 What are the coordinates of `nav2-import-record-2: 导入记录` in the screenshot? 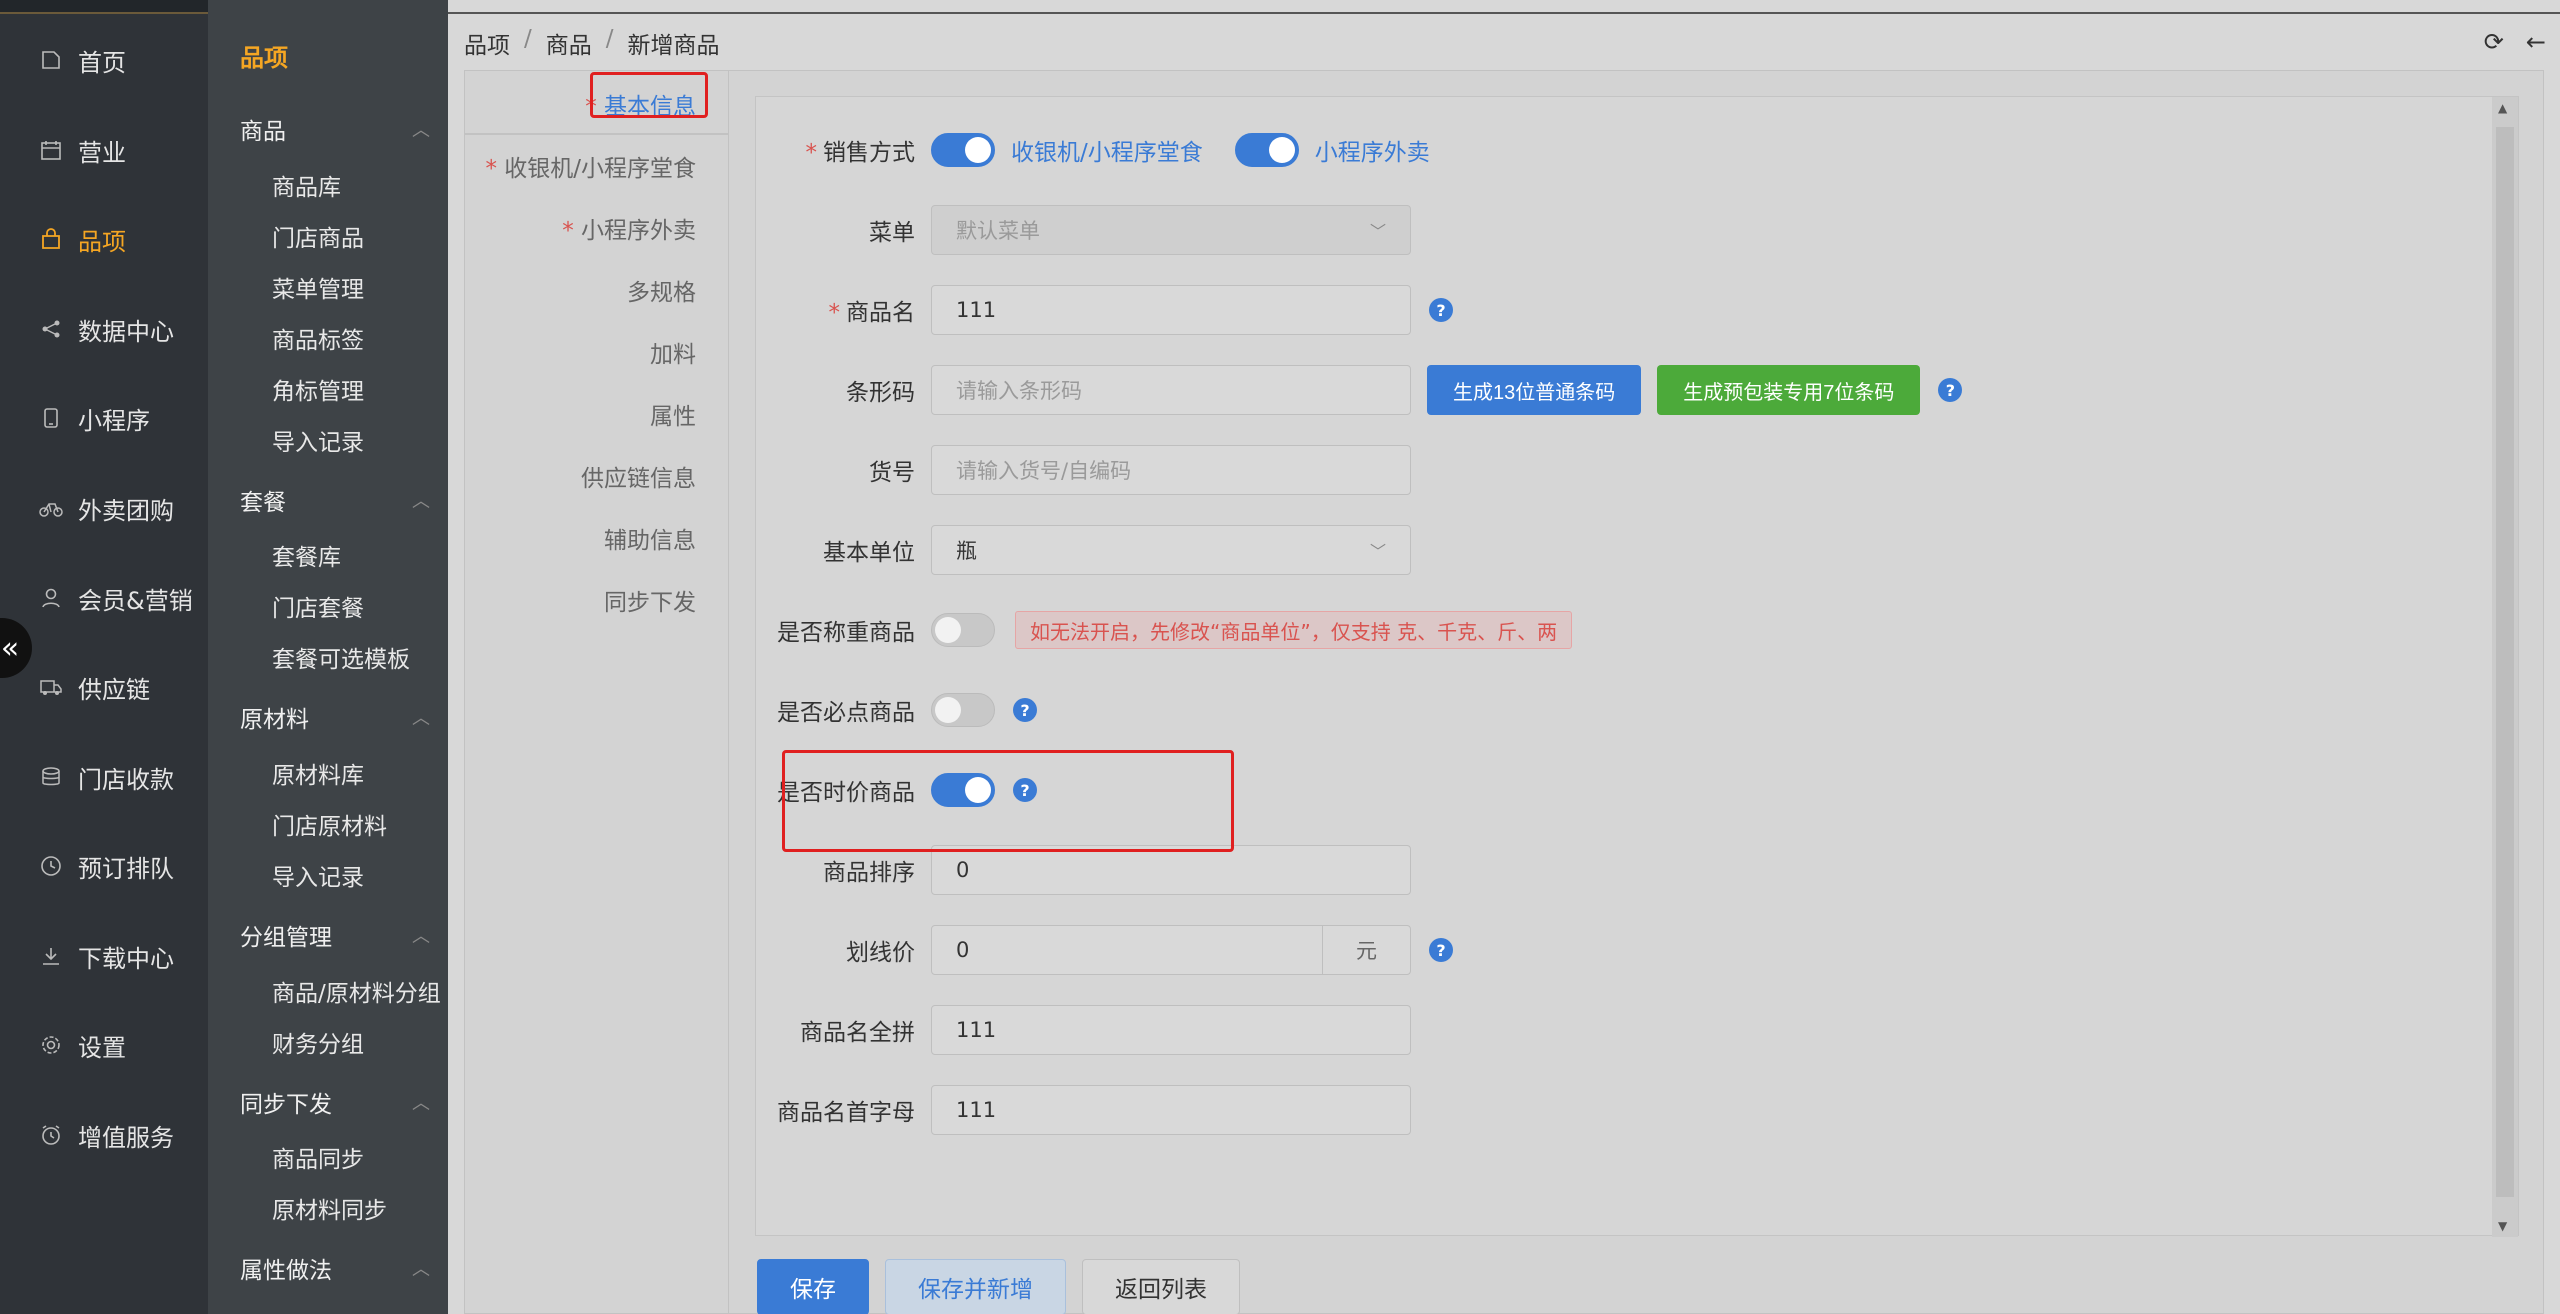 It's located at (318, 875).